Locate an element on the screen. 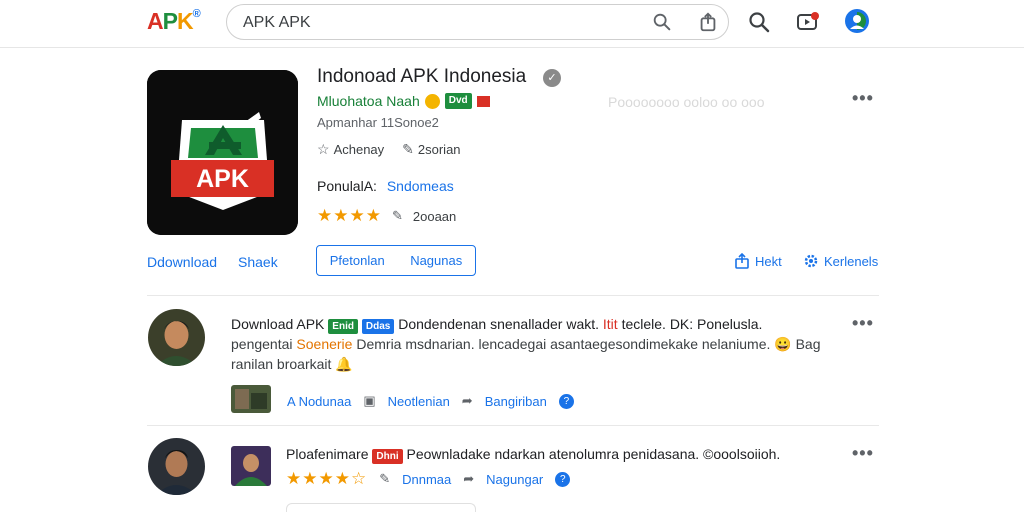 Image resolution: width=1024 pixels, height=512 pixels. download-link: Ddownload is located at coordinates (182, 262).